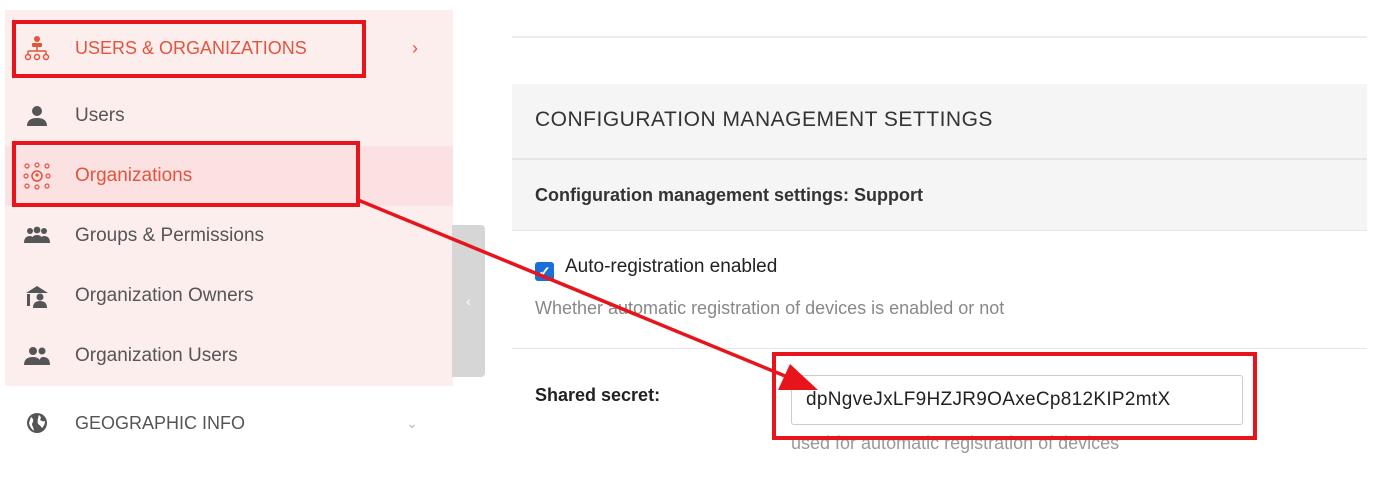 Image resolution: width=1373 pixels, height=477 pixels. What do you see at coordinates (164, 295) in the screenshot?
I see `sidebar-item-label: Organization Owners` at bounding box center [164, 295].